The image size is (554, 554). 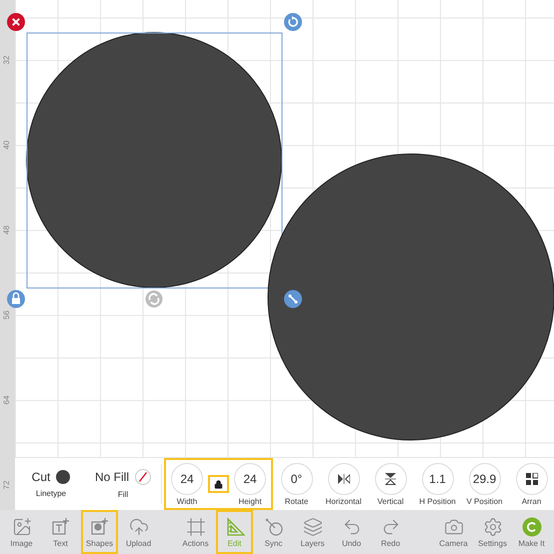 I want to click on value-button: 29.9, so click(x=484, y=478).